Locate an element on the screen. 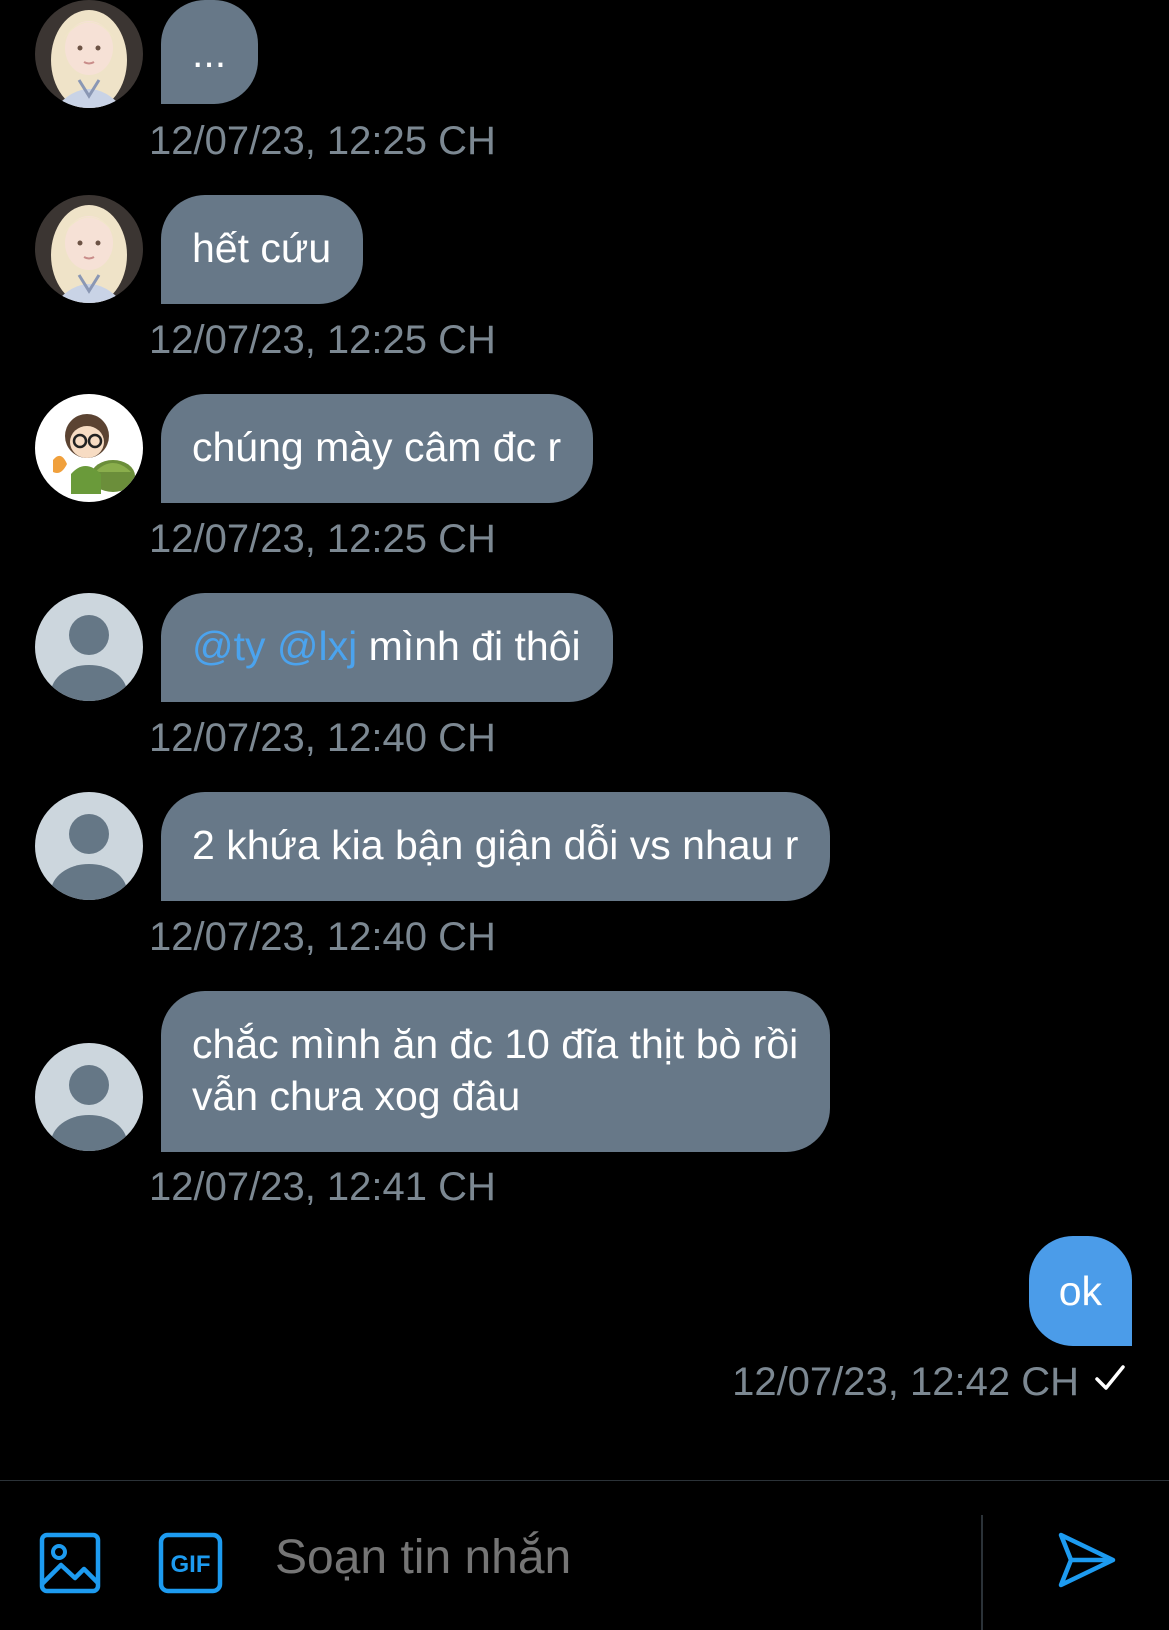 Image resolution: width=1169 pixels, height=1630 pixels. cartoon-turtle-avatar is located at coordinates (89, 448).